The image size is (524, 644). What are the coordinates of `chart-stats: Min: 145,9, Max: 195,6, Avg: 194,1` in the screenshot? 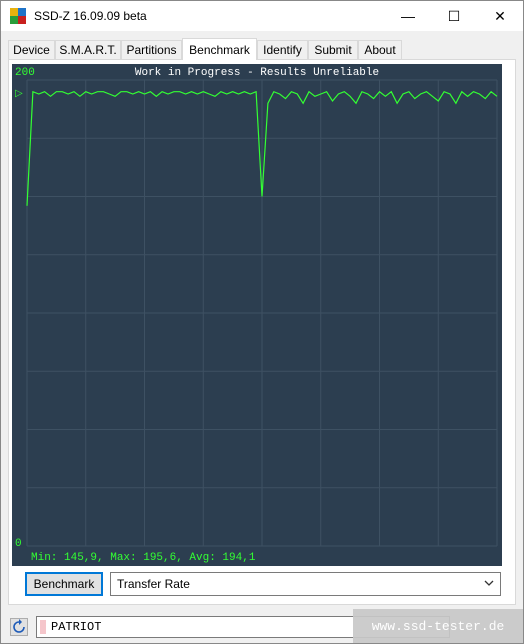 It's located at (143, 558).